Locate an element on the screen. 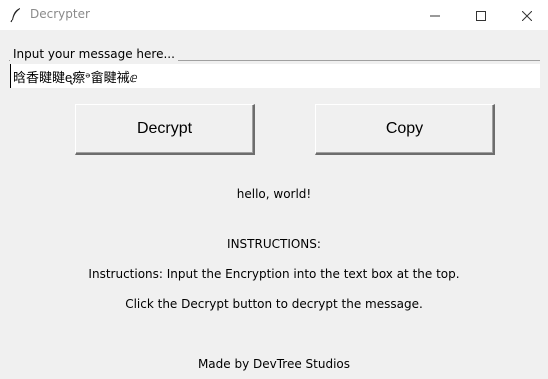 This screenshot has height=379, width=548. instructions-heading: INSTRUCTIONS: is located at coordinates (274, 244).